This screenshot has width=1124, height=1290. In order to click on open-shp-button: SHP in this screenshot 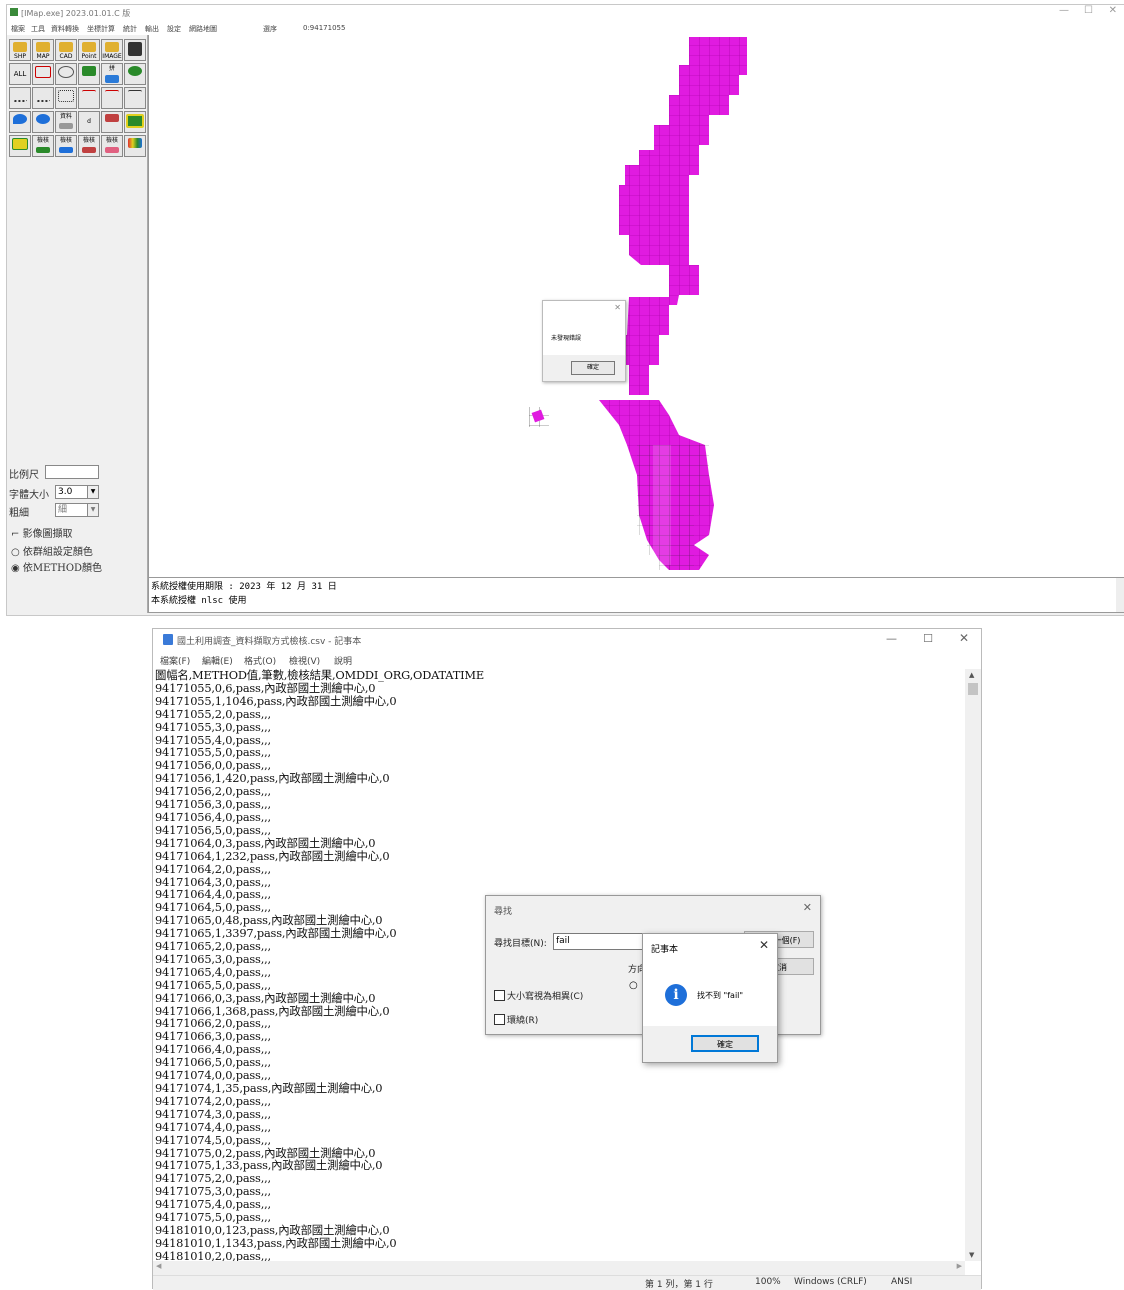, I will do `click(20, 50)`.